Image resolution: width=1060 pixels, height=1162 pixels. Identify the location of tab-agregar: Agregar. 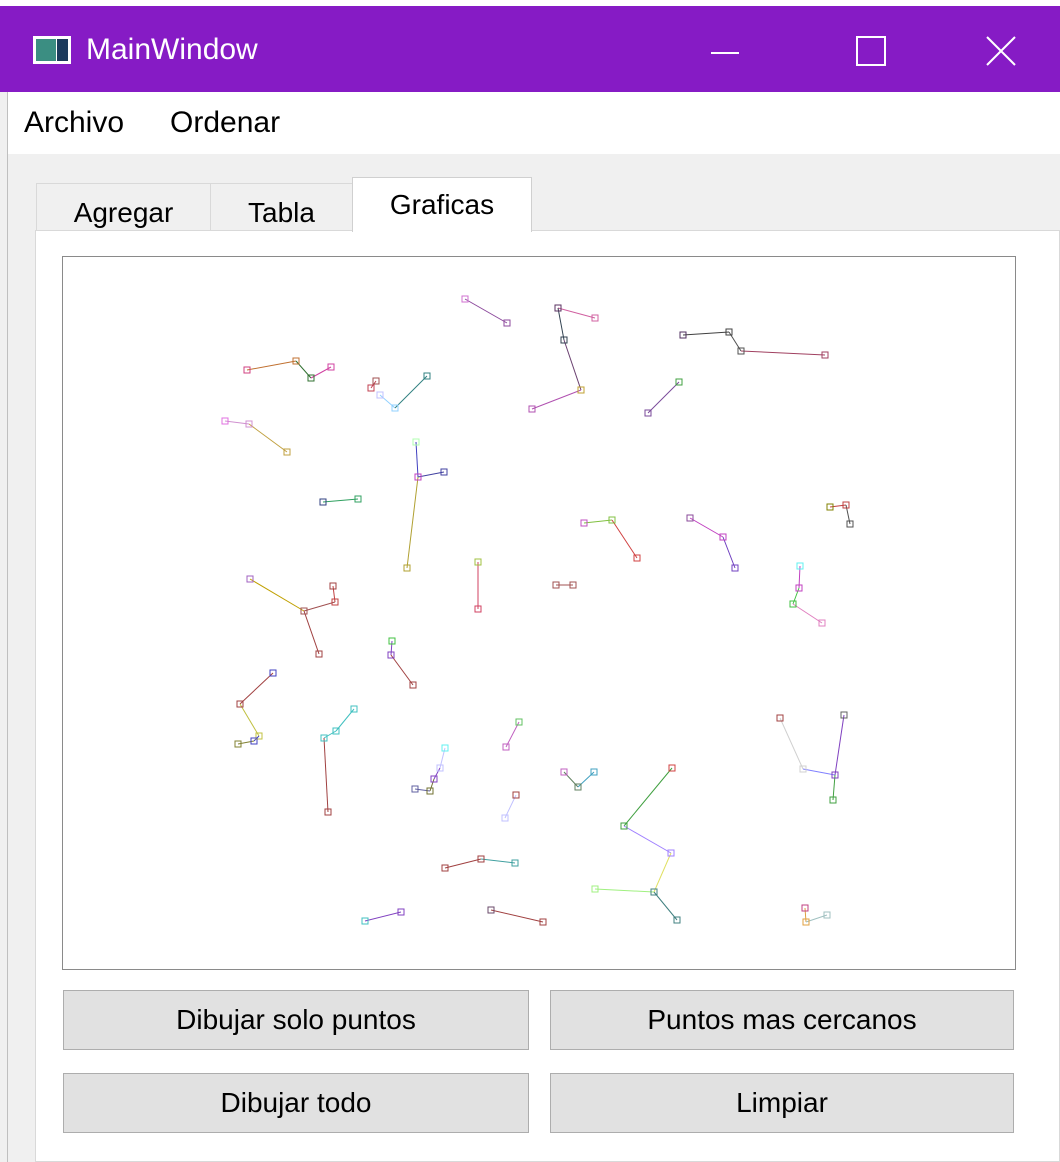
(123, 207).